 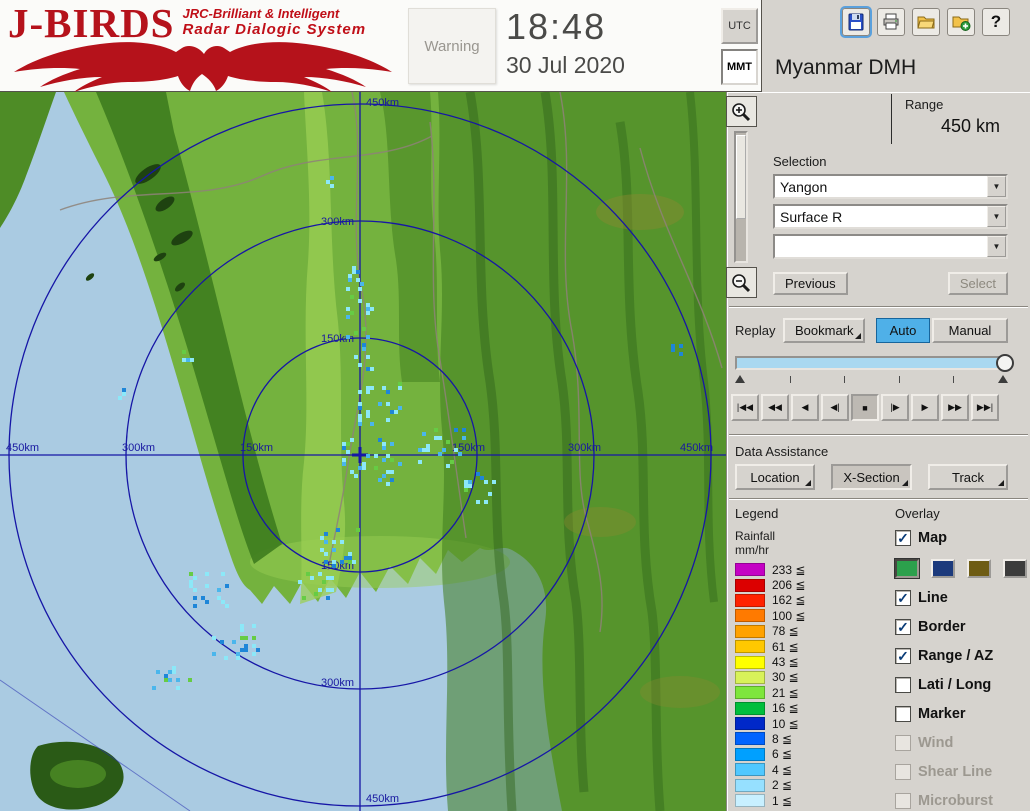 I want to click on overlay-item-shear-line: Shear Line, so click(x=961, y=772).